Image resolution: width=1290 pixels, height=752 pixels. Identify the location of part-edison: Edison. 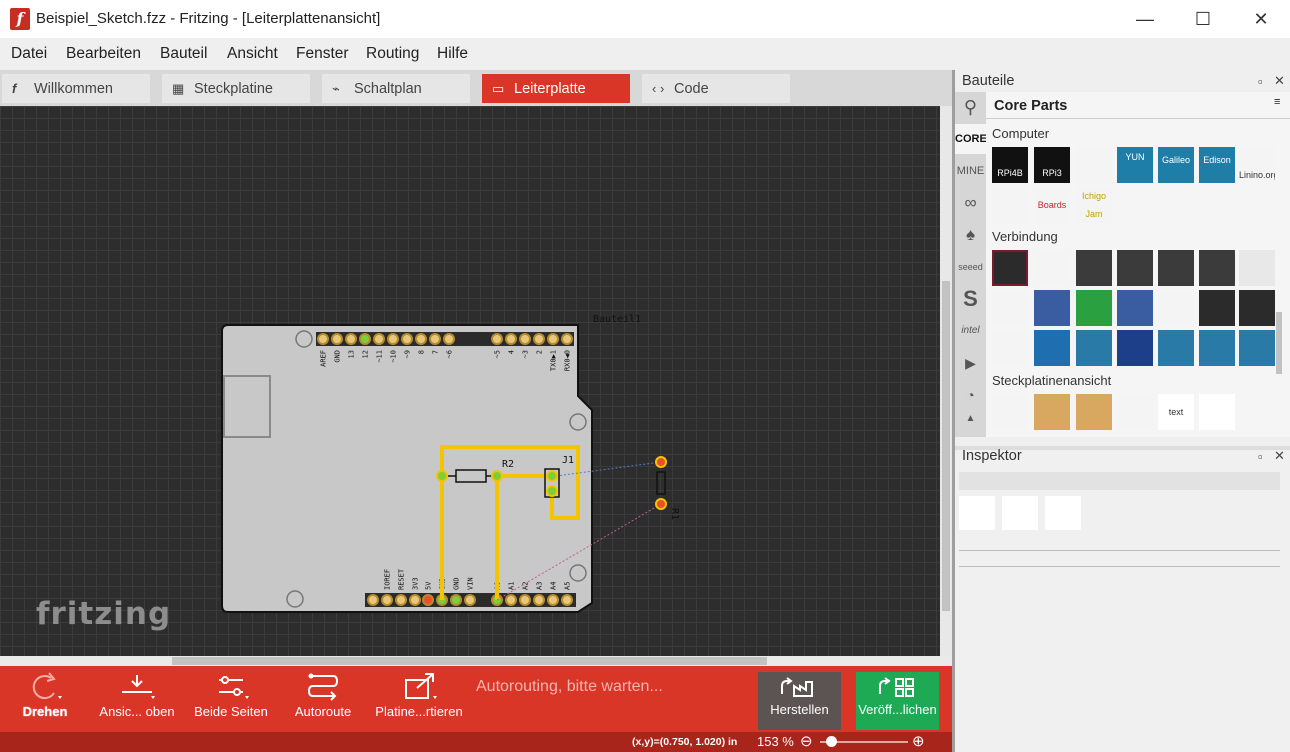
(1217, 165).